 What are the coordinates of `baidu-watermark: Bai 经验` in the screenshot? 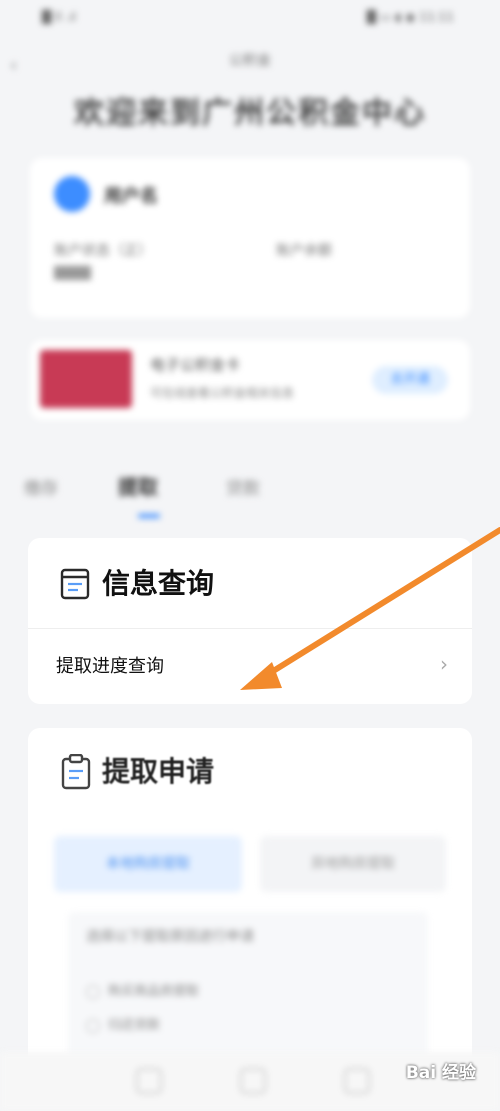 It's located at (440, 1073).